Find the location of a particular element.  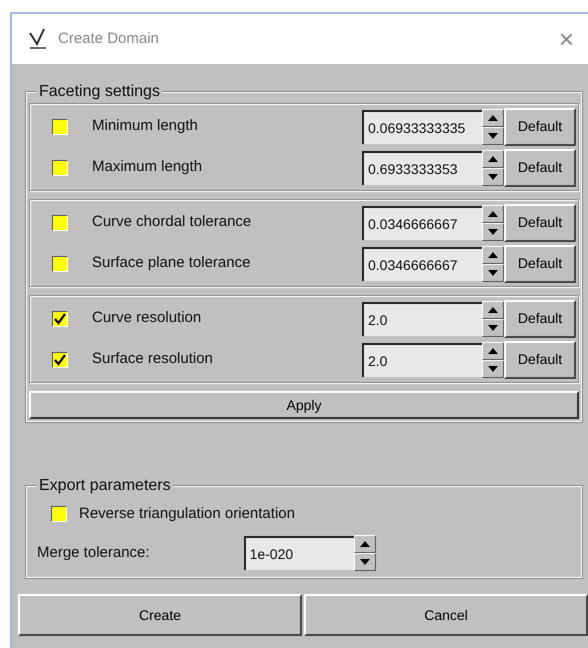

cancel-button: Cancel is located at coordinates (446, 615).